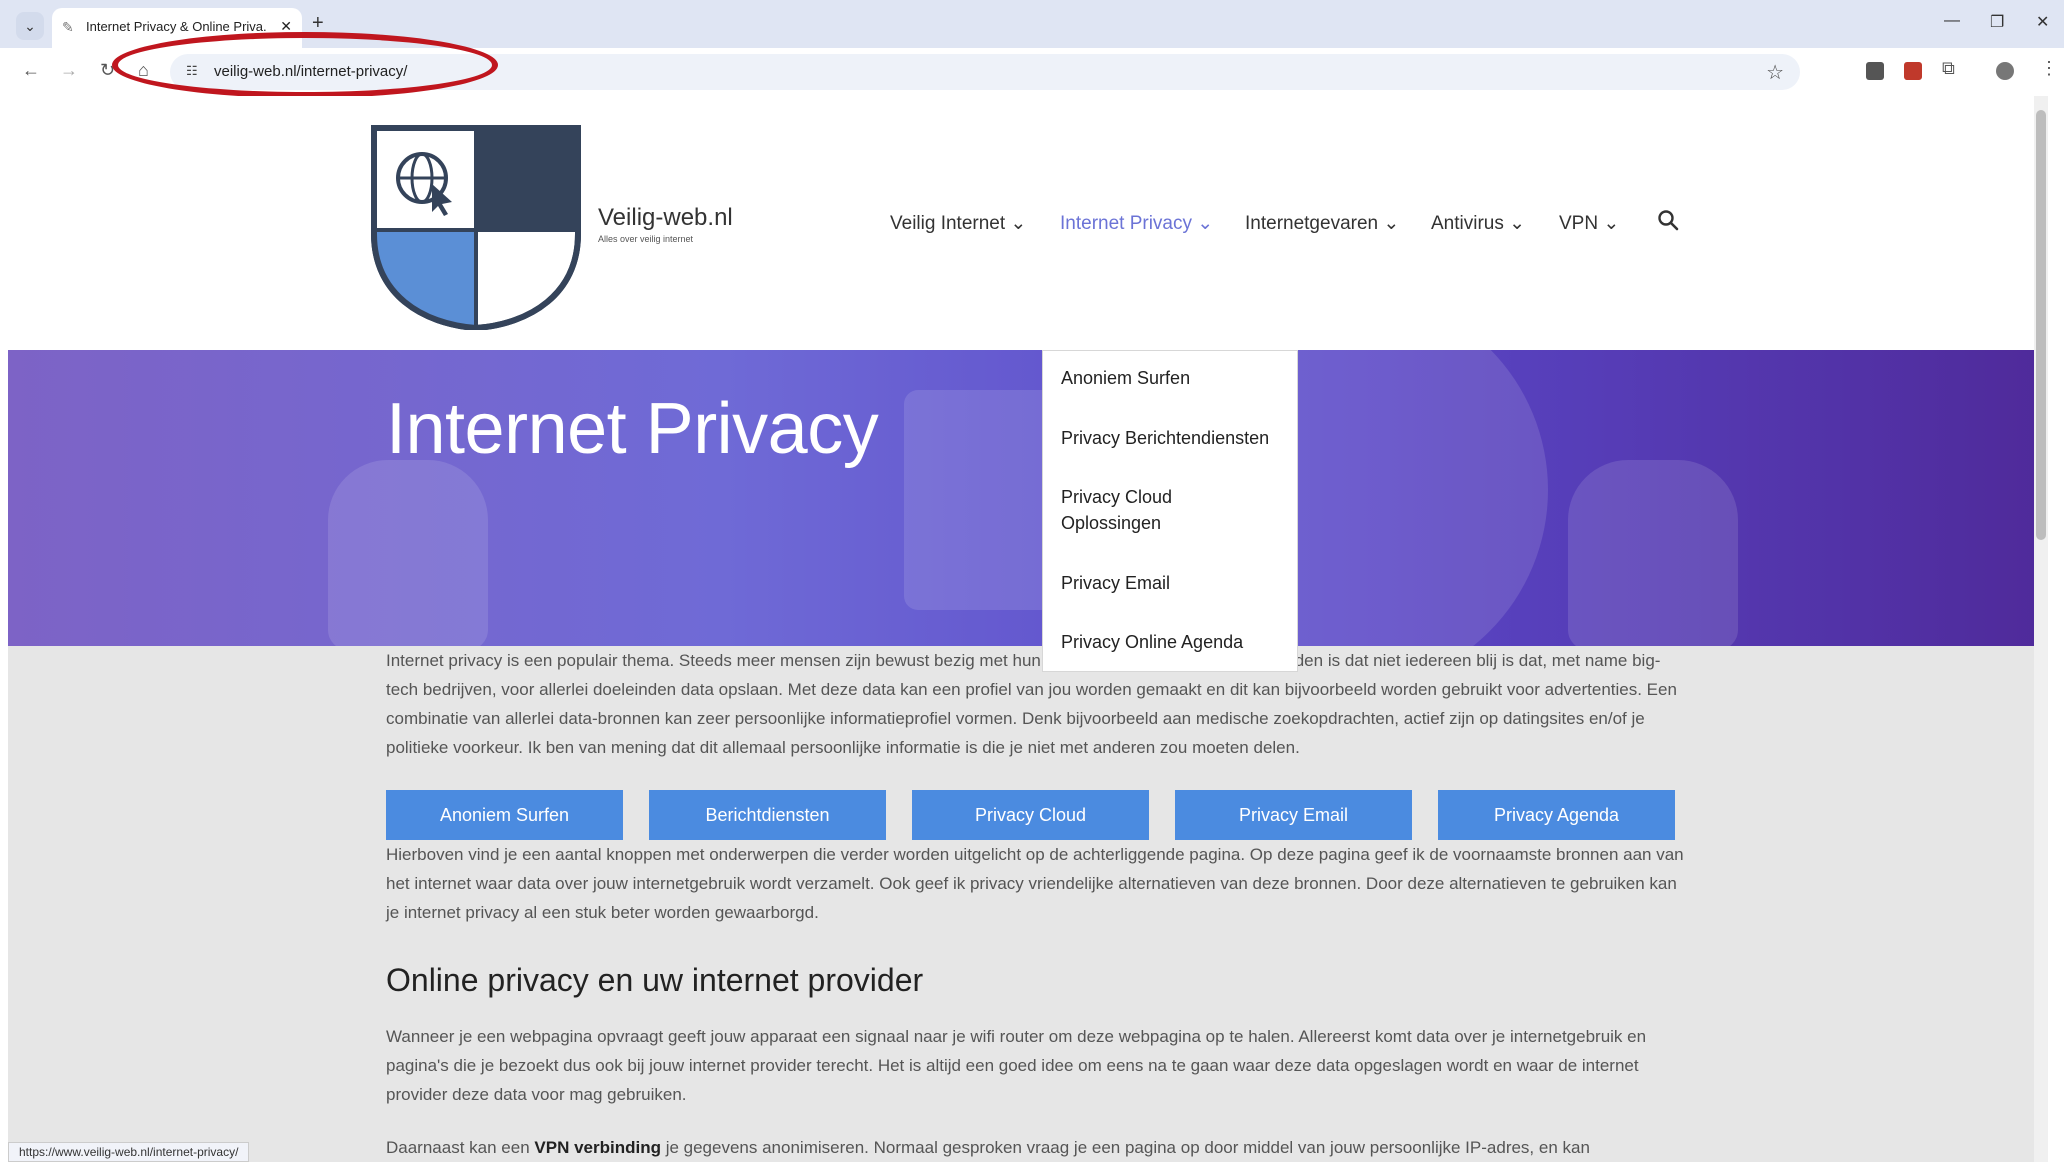  Describe the element at coordinates (1030, 815) in the screenshot. I see `privacy-cloud-button: Privacy Cloud` at that location.